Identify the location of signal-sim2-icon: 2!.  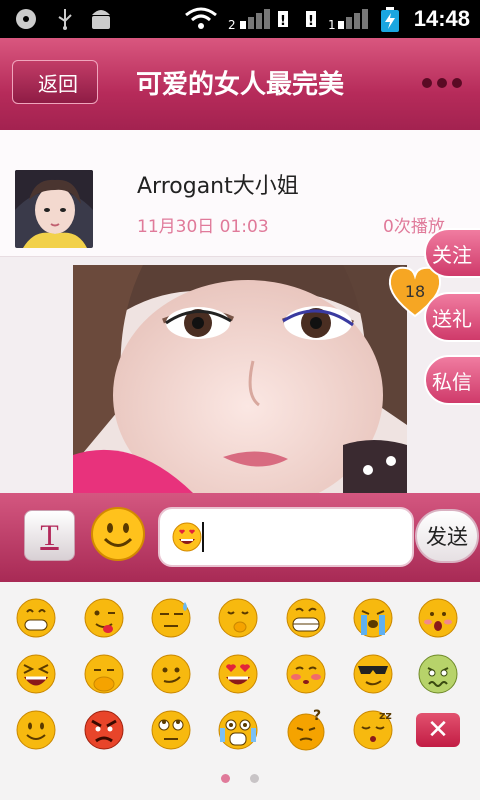
(261, 19).